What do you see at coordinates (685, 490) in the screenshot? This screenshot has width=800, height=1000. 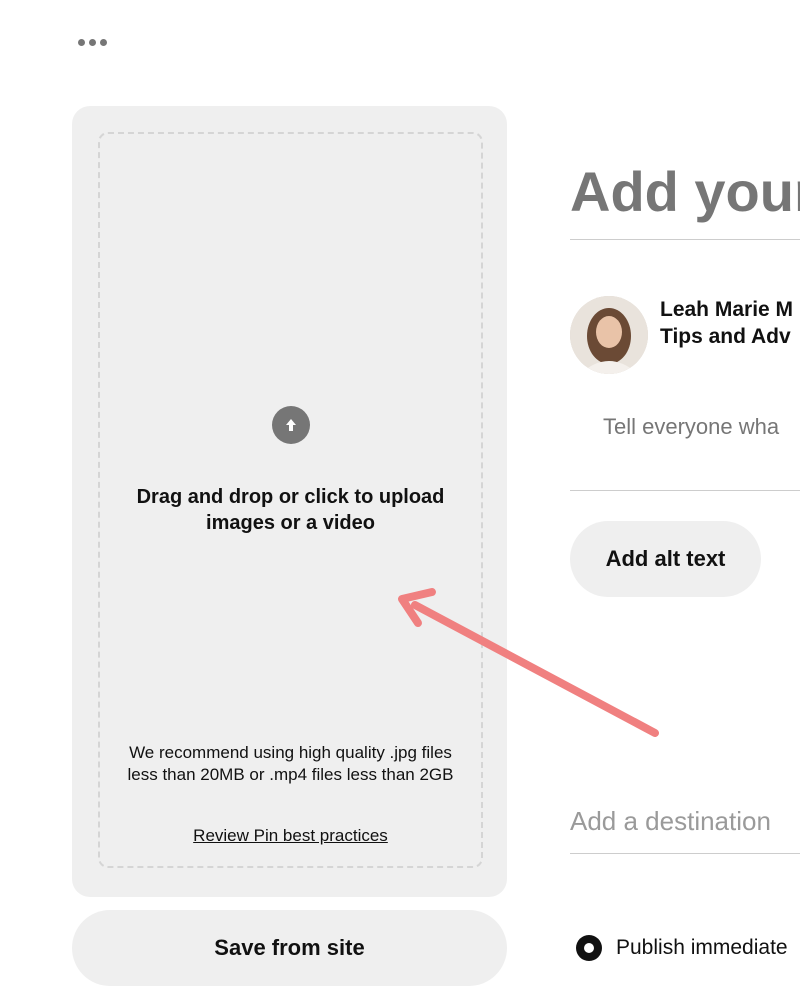 I see `divider` at bounding box center [685, 490].